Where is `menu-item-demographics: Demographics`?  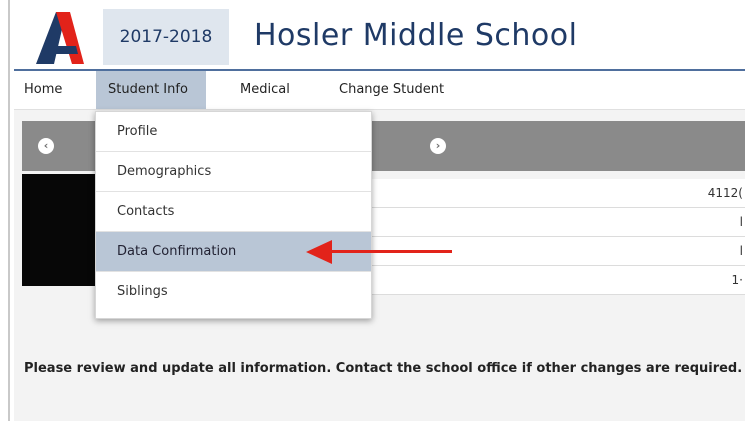
menu-item-demographics: Demographics is located at coordinates (233, 172).